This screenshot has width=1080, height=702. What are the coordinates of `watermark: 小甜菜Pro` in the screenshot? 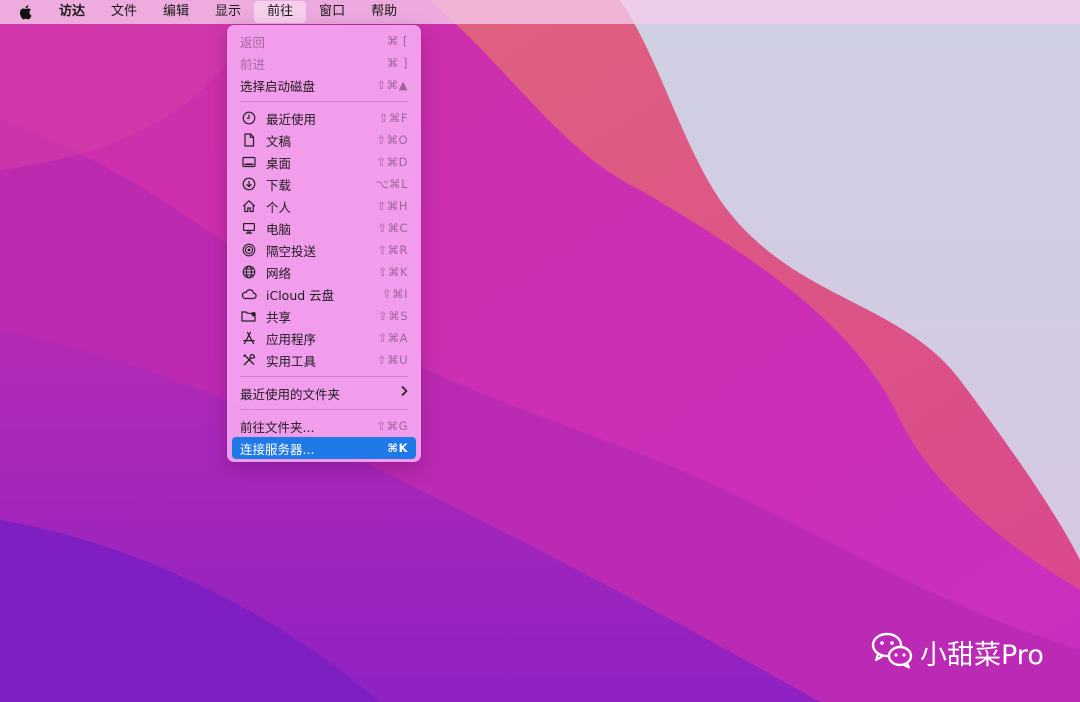 It's located at (957, 652).